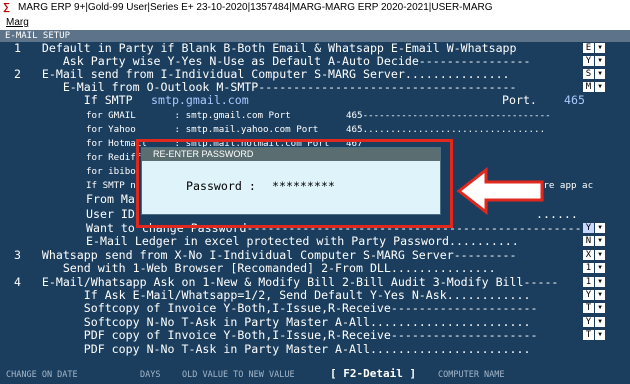 The height and width of the screenshot is (384, 630). I want to click on option-email-send-from: S ▼, so click(594, 74).